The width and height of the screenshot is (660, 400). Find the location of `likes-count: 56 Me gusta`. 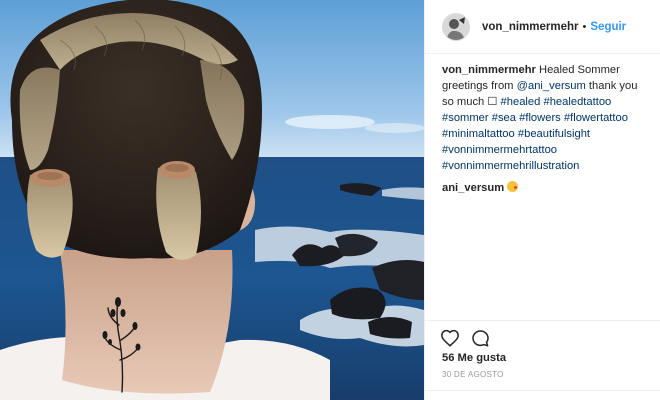

likes-count: 56 Me gusta is located at coordinates (474, 358).